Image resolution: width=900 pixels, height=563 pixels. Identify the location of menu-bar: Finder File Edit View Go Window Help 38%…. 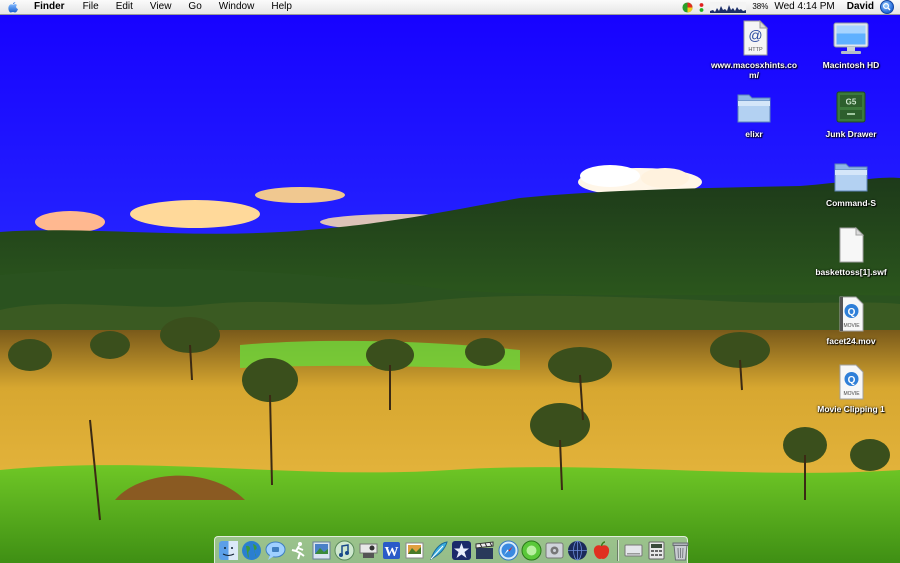
(450, 7).